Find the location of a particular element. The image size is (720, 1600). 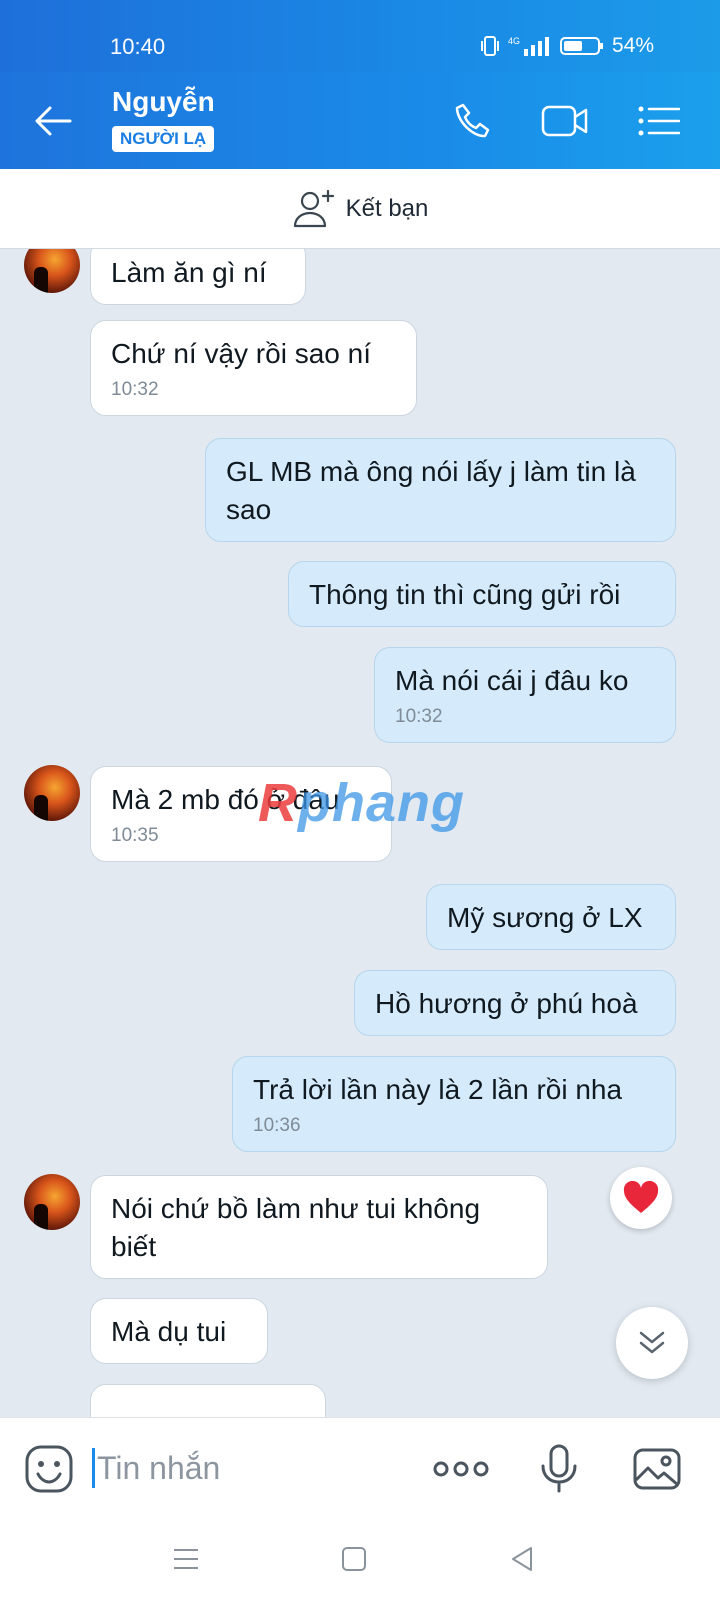

message-bubble-incoming: Mà dụ tui is located at coordinates (179, 1331).